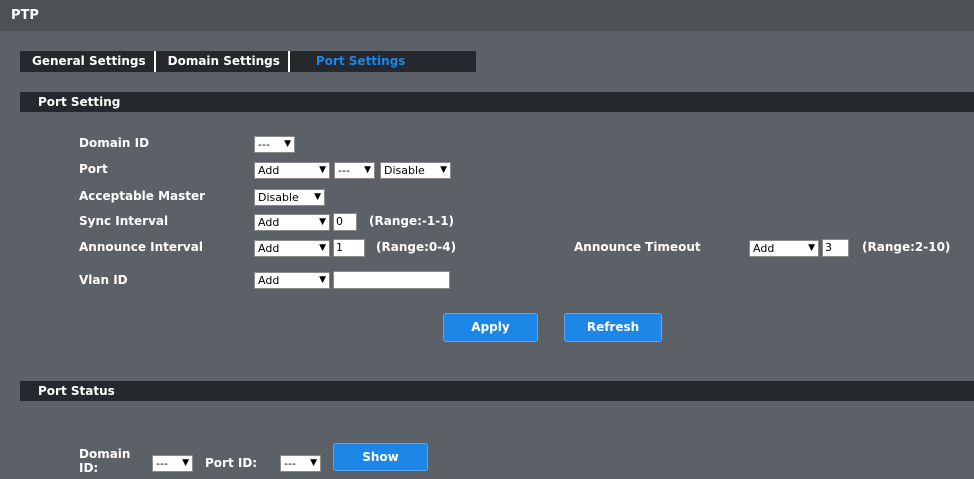 This screenshot has width=974, height=479. I want to click on tab-general-settings: General Settings, so click(87, 61).